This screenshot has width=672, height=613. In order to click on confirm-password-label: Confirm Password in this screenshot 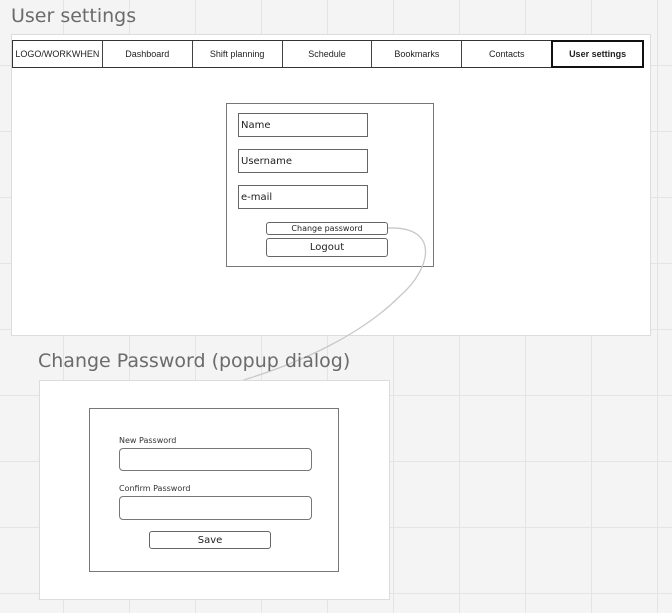, I will do `click(155, 488)`.